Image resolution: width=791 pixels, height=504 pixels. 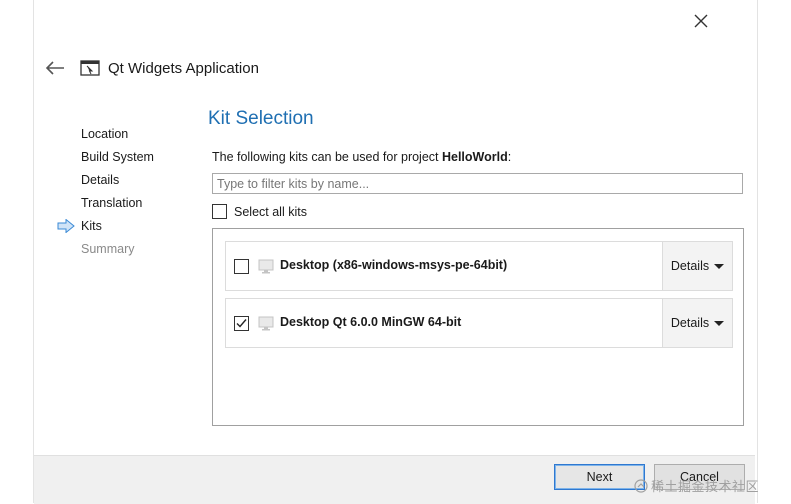 What do you see at coordinates (477, 183) in the screenshot?
I see `kit-filter-input` at bounding box center [477, 183].